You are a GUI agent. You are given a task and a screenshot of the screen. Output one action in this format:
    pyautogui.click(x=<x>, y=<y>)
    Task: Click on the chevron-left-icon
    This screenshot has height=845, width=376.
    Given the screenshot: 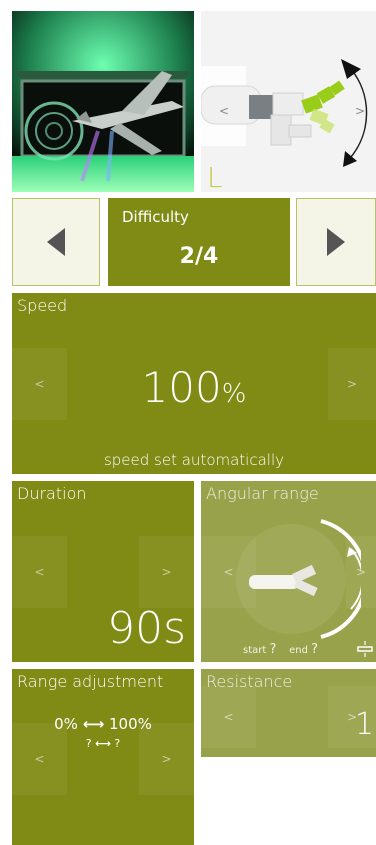 What is the action you would take?
    pyautogui.click(x=56, y=242)
    